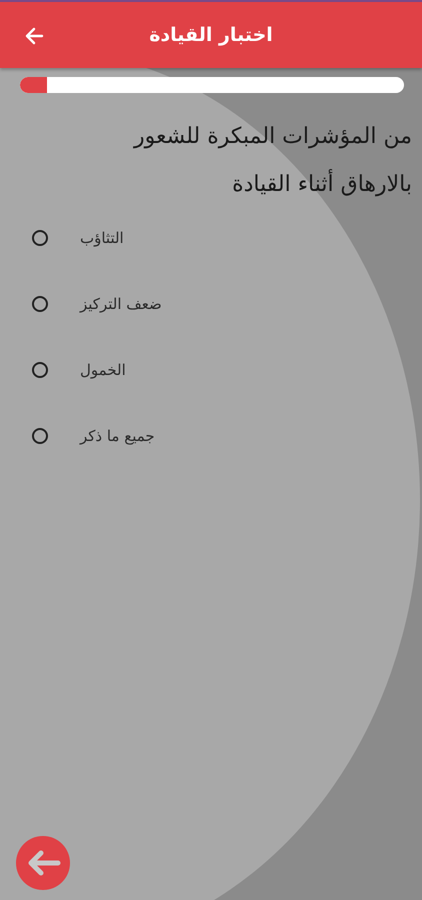  I want to click on question-text: من المؤشرات المبكرة للشعور بالارهاق أثناء القيادة, so click(272, 161).